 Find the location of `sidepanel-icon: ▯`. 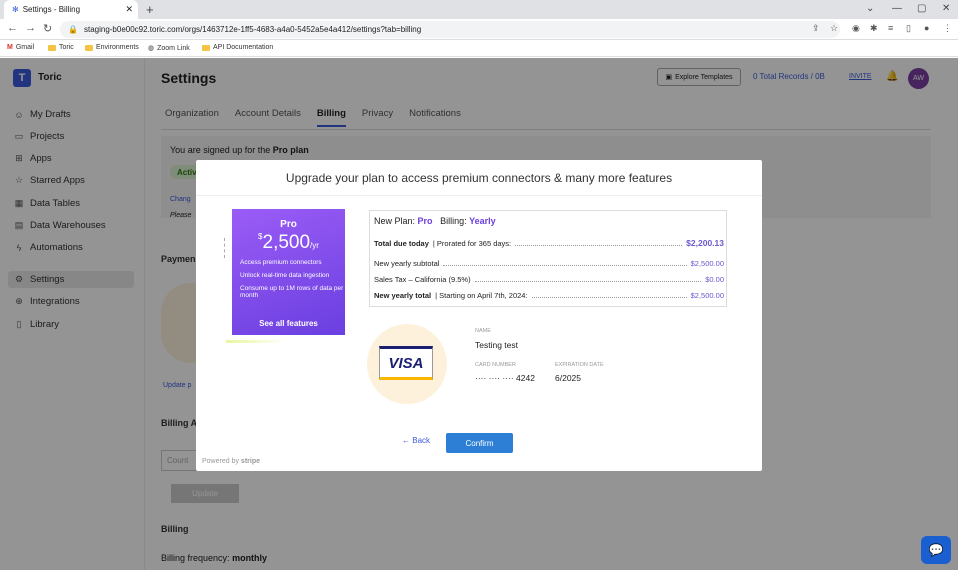

sidepanel-icon: ▯ is located at coordinates (908, 28).